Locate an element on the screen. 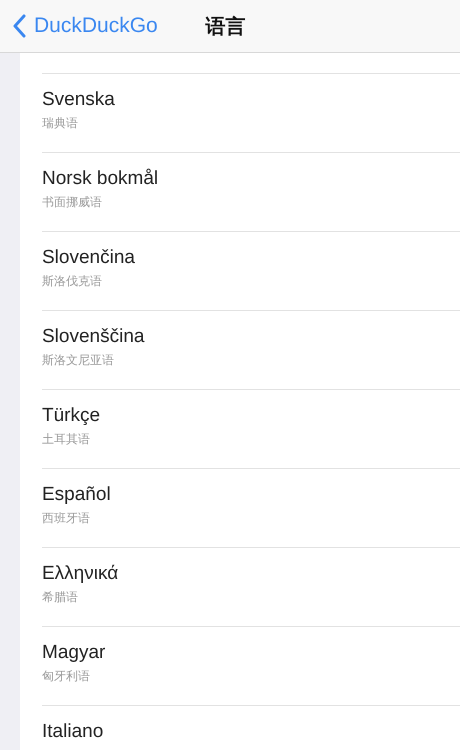 This screenshot has height=750, width=460. language-name: Español is located at coordinates (76, 495).